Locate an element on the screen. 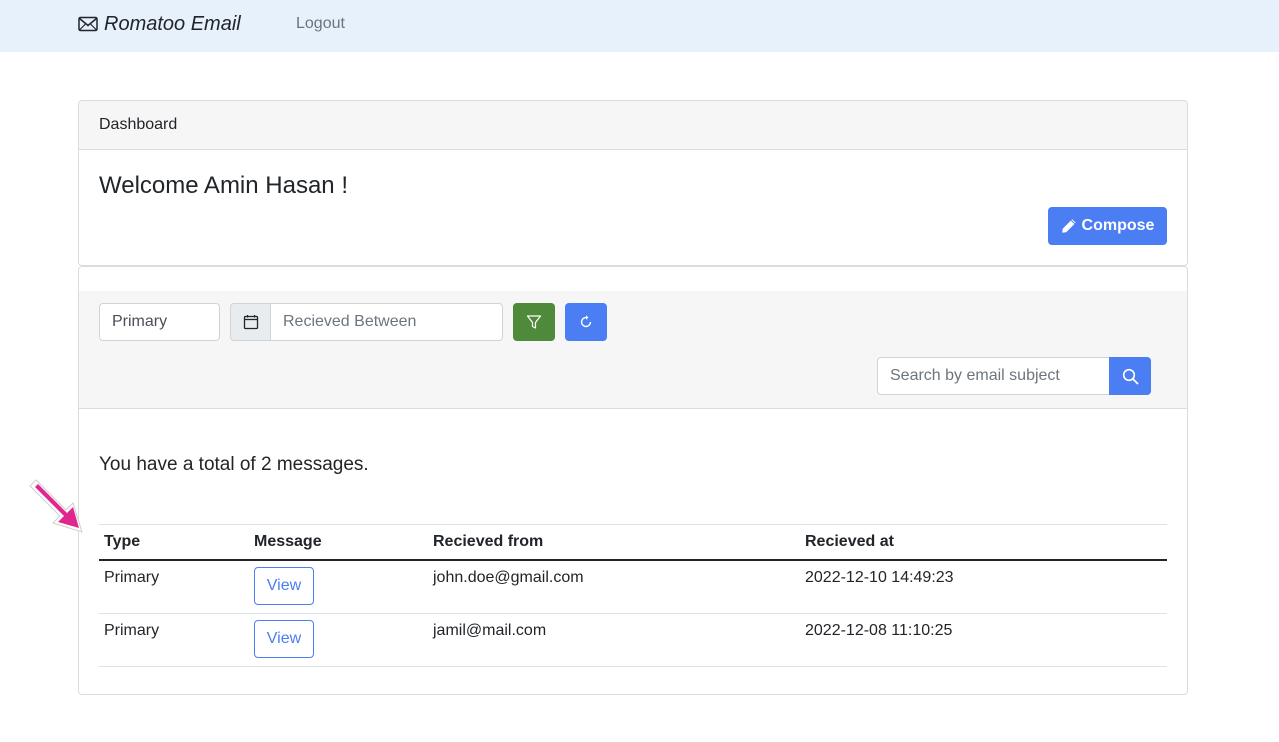 The width and height of the screenshot is (1279, 742). date-addon is located at coordinates (250, 322).